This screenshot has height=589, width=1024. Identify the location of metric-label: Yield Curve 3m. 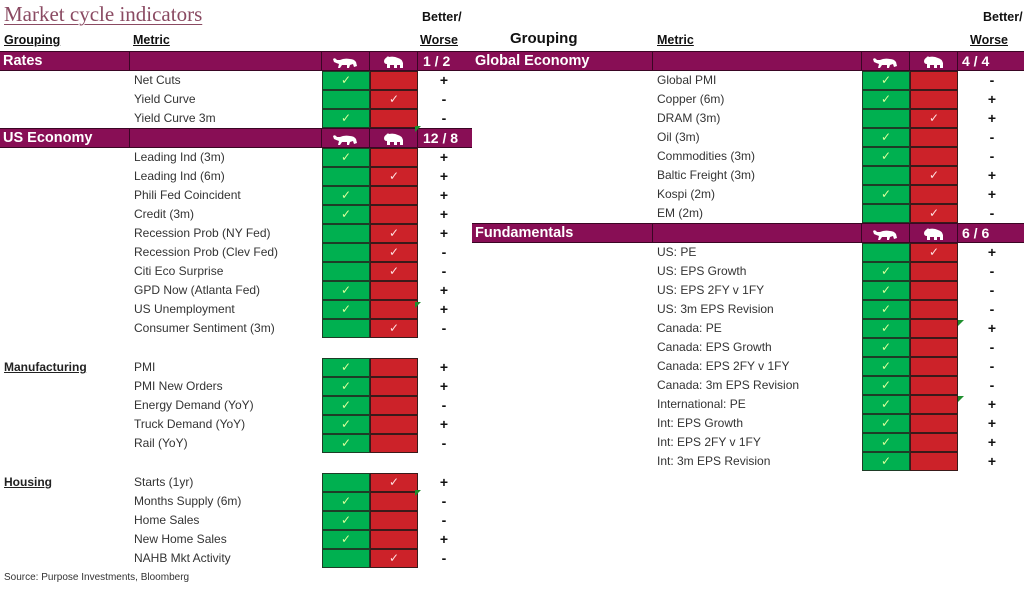
(175, 118).